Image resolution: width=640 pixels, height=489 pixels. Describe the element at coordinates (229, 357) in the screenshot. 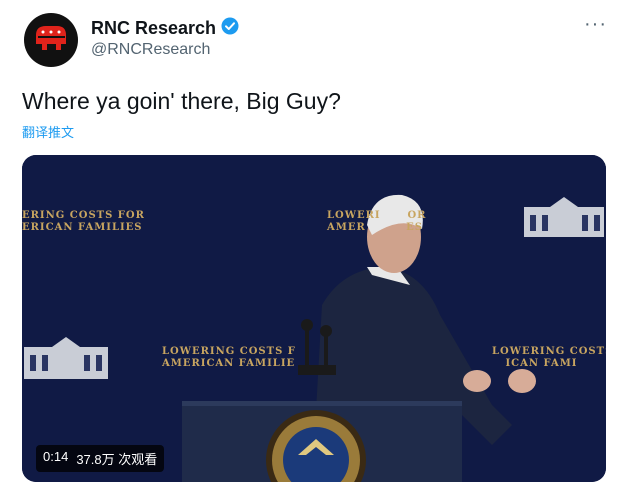

I see `backdrop-banner: LOWERING COSTS F AMERICAN FAMILIE` at that location.